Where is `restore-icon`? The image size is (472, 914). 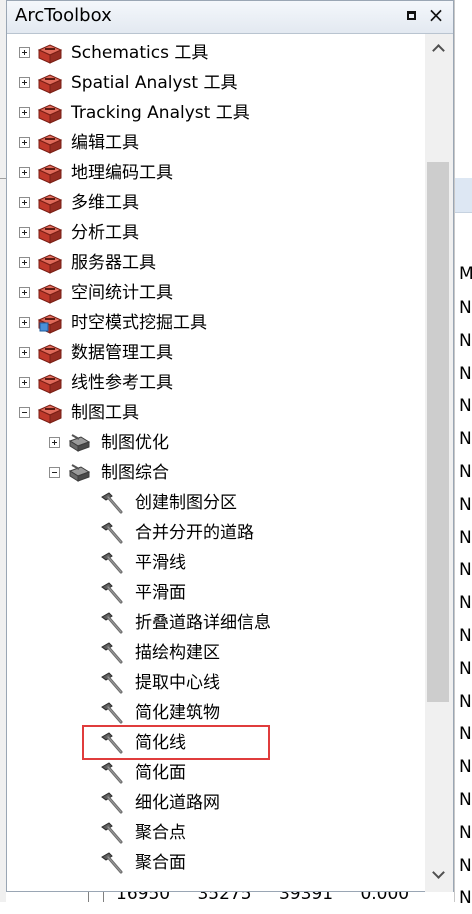
restore-icon is located at coordinates (413, 16).